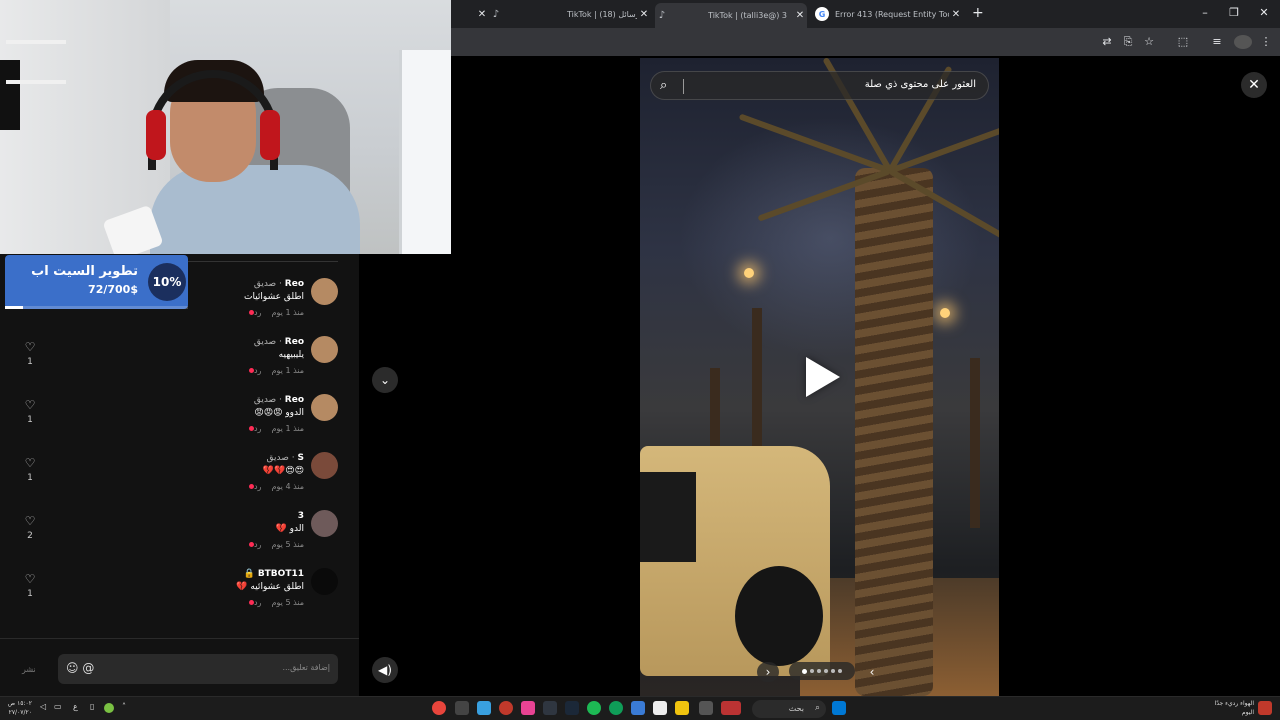  Describe the element at coordinates (1107, 42) in the screenshot. I see `translate-icon: ⇄` at that location.